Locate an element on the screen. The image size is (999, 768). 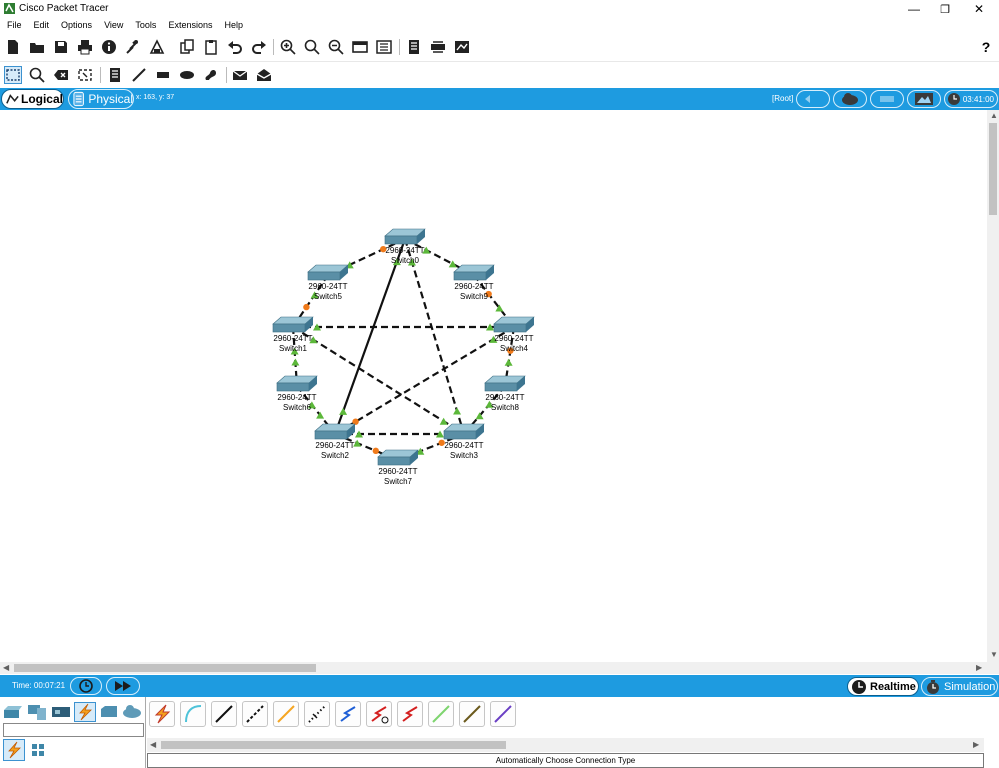
components-icon is located at coordinates (61, 712).